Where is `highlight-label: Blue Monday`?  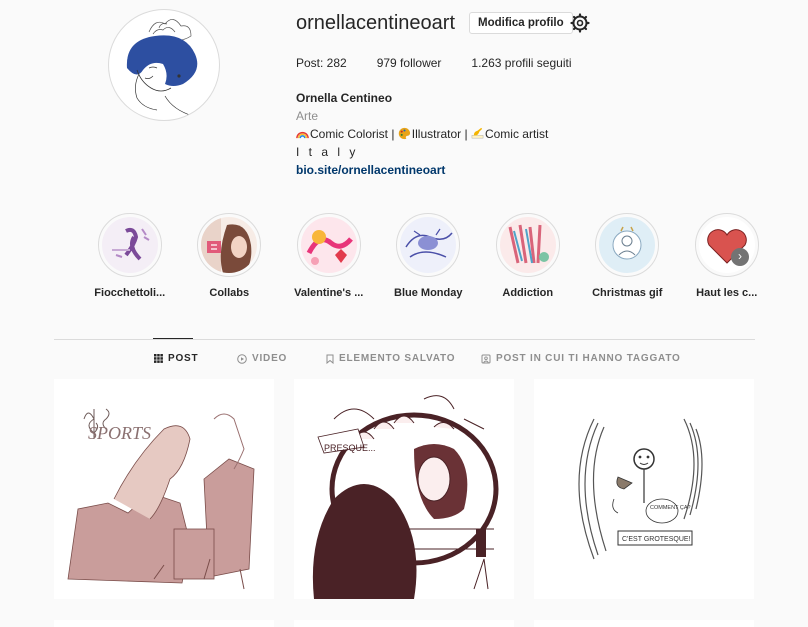
highlight-label: Blue Monday is located at coordinates (428, 293).